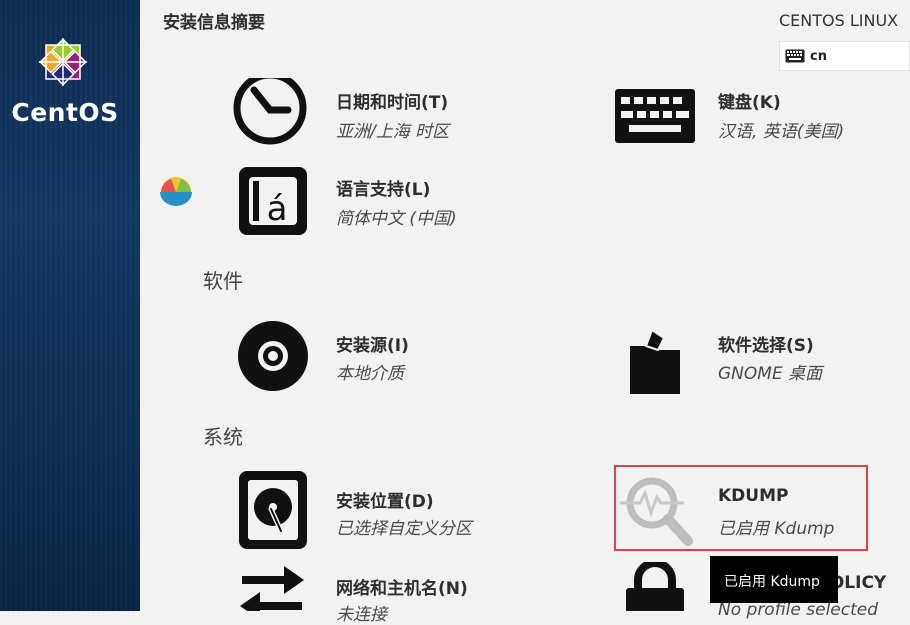  Describe the element at coordinates (798, 610) in the screenshot. I see `spoke-status: No profile selected` at that location.